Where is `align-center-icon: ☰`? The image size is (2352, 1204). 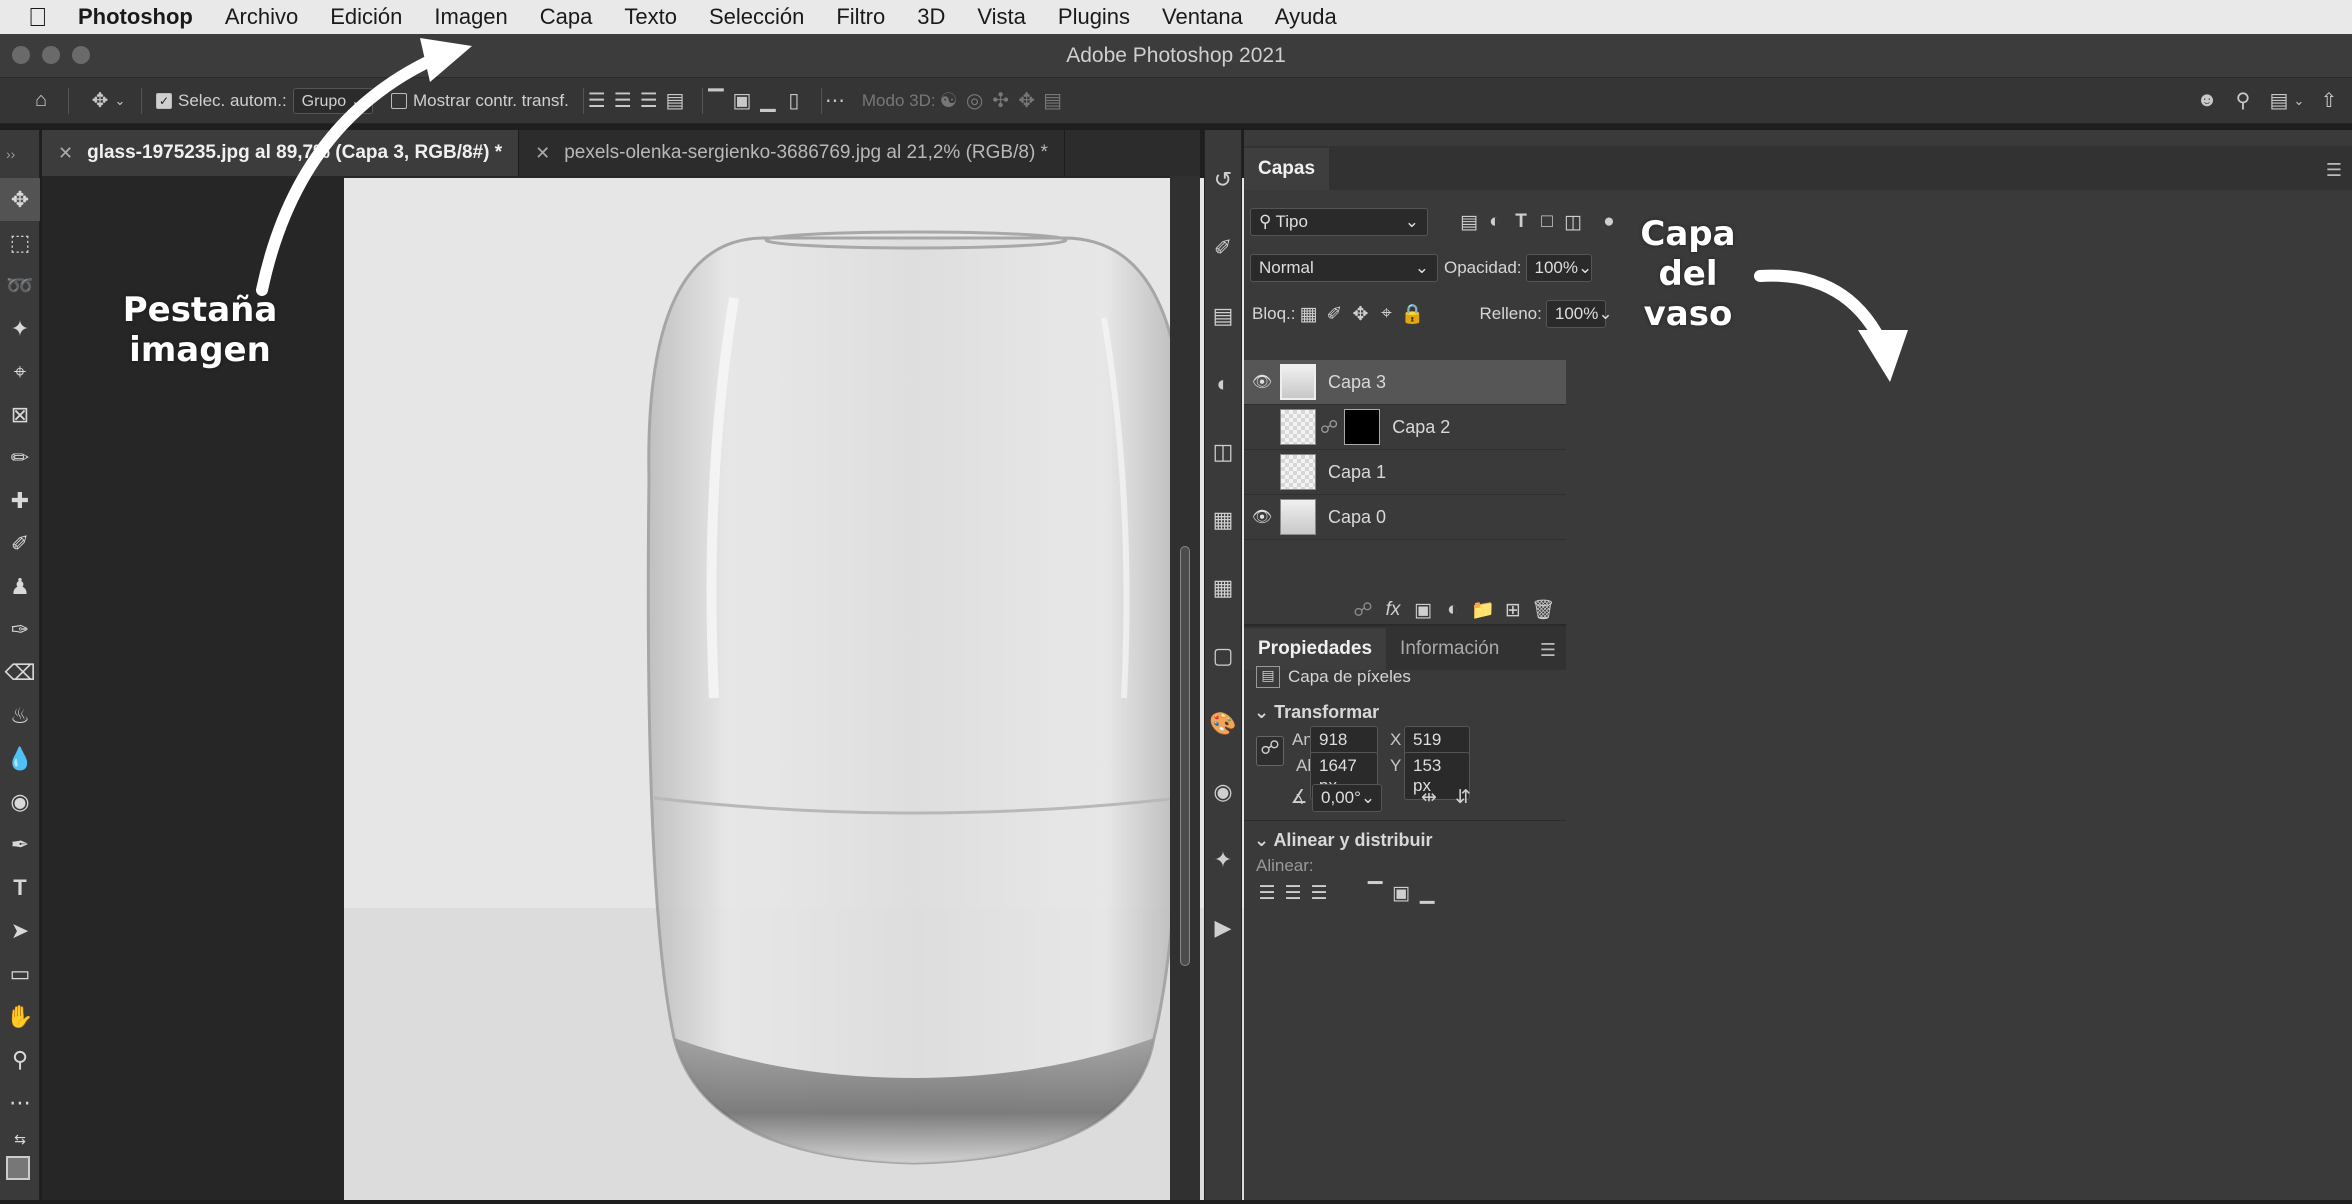
align-center-icon: ☰ is located at coordinates (623, 101).